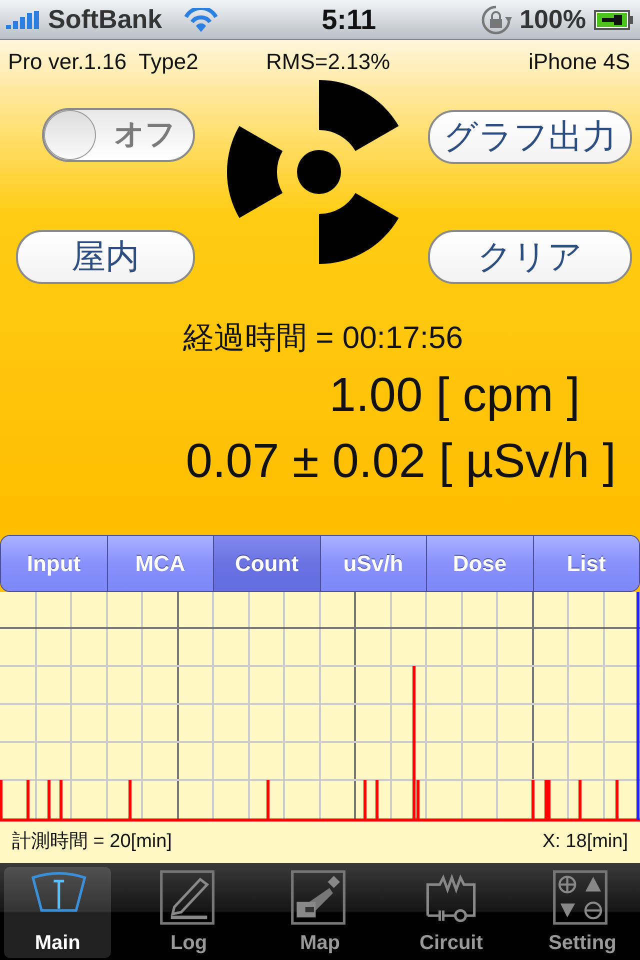  What do you see at coordinates (553, 19) in the screenshot?
I see `battery-percent: 100%` at bounding box center [553, 19].